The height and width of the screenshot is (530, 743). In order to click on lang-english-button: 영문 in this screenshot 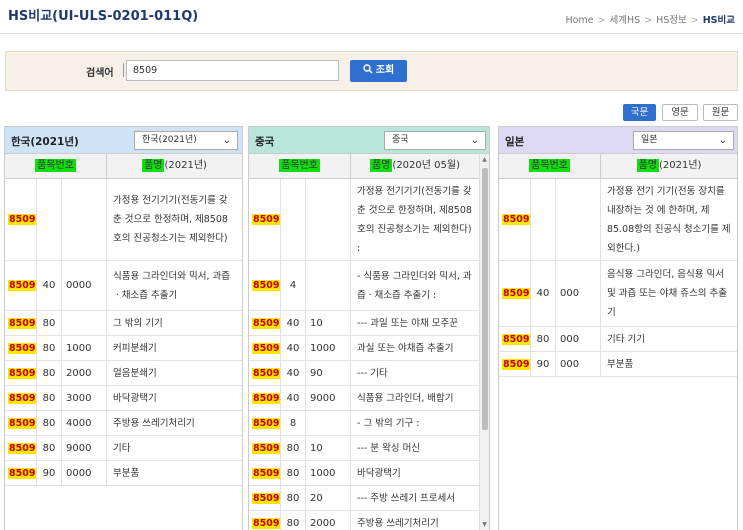, I will do `click(680, 112)`.